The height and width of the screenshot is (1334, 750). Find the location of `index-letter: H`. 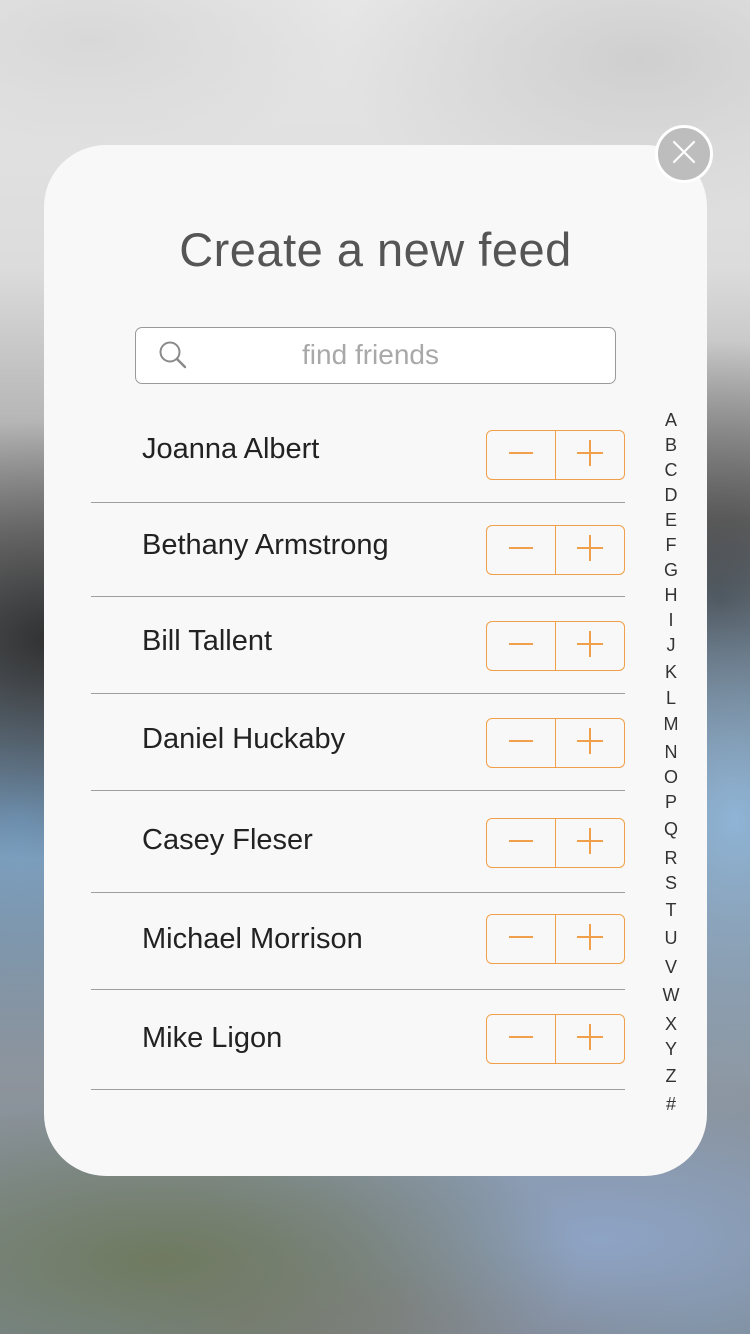

index-letter: H is located at coordinates (671, 595).